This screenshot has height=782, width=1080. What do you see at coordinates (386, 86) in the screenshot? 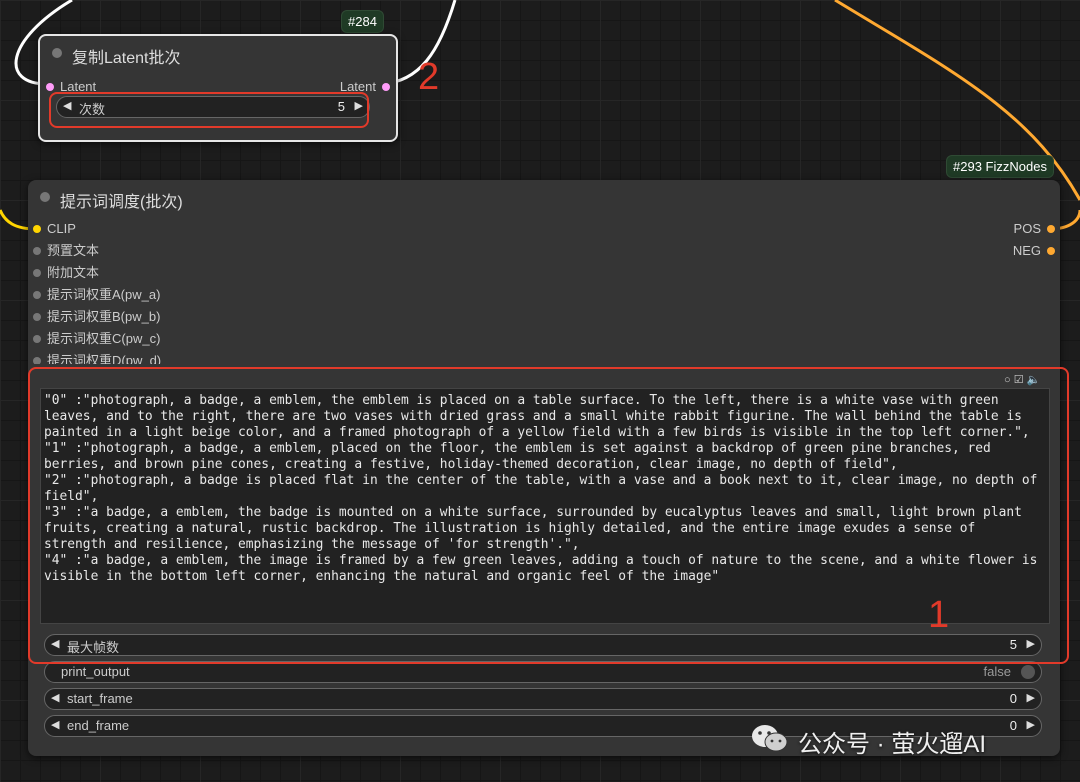
I see `latent-output-pin-icon` at bounding box center [386, 86].